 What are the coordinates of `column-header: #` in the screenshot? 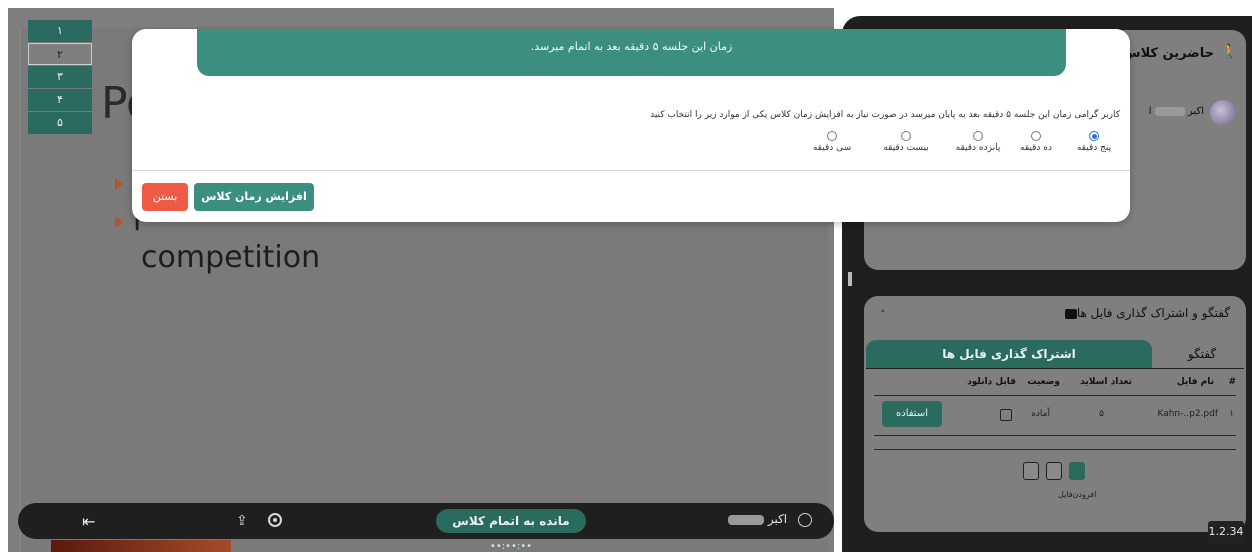 It's located at (1232, 382).